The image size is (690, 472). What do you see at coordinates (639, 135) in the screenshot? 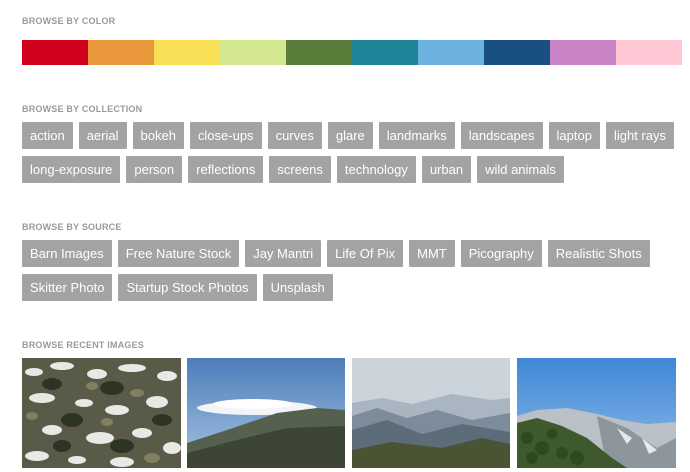
I see `collection-tag: light rays` at bounding box center [639, 135].